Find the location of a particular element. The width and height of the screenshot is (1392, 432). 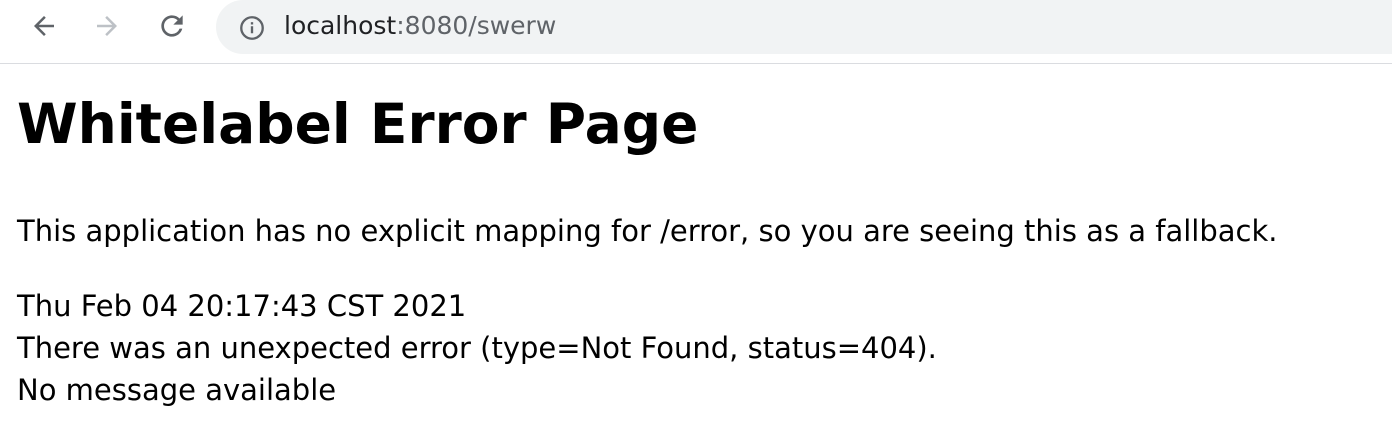

forward-button is located at coordinates (107, 26).